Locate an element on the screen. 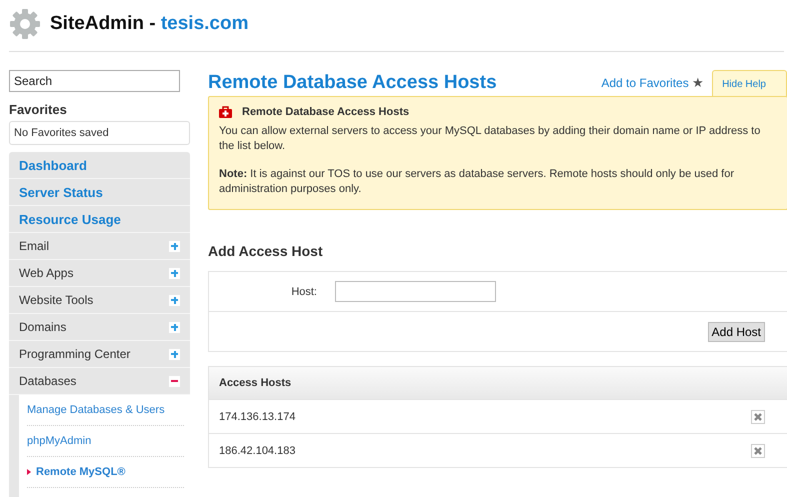 This screenshot has width=787, height=497. sidebar-group-label: Domains is located at coordinates (42, 327).